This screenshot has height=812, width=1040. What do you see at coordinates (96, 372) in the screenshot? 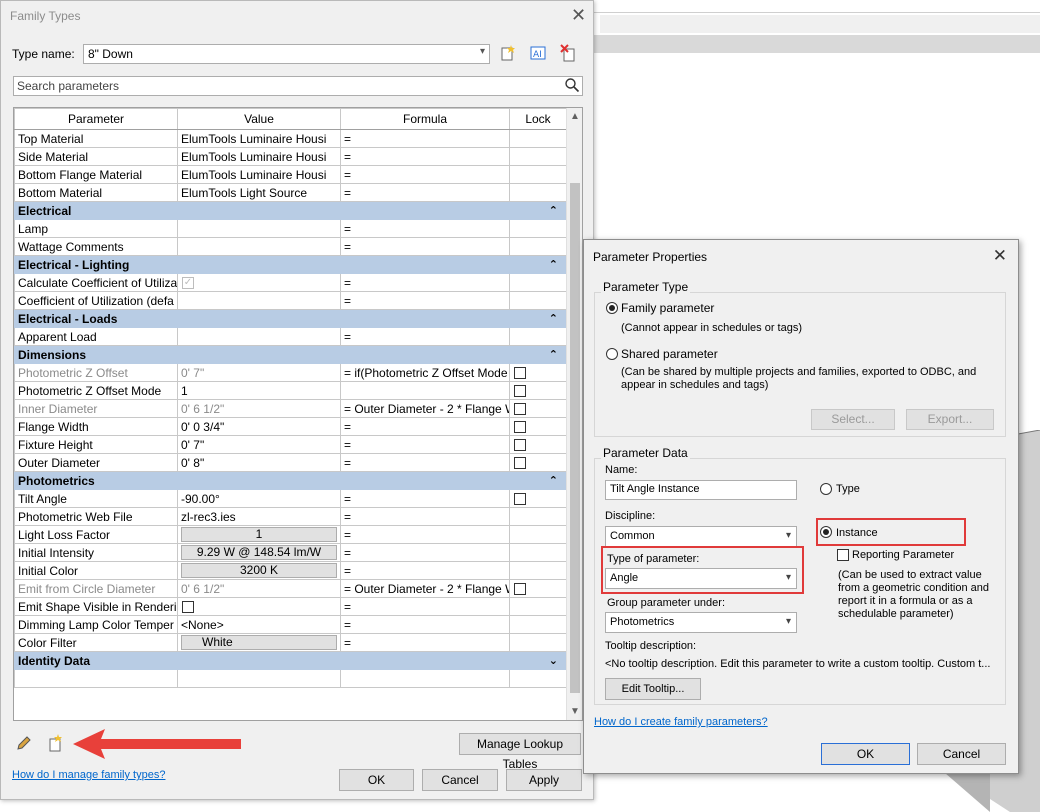
I see `parameter-name-cell: Photometric Z Offset` at bounding box center [96, 372].